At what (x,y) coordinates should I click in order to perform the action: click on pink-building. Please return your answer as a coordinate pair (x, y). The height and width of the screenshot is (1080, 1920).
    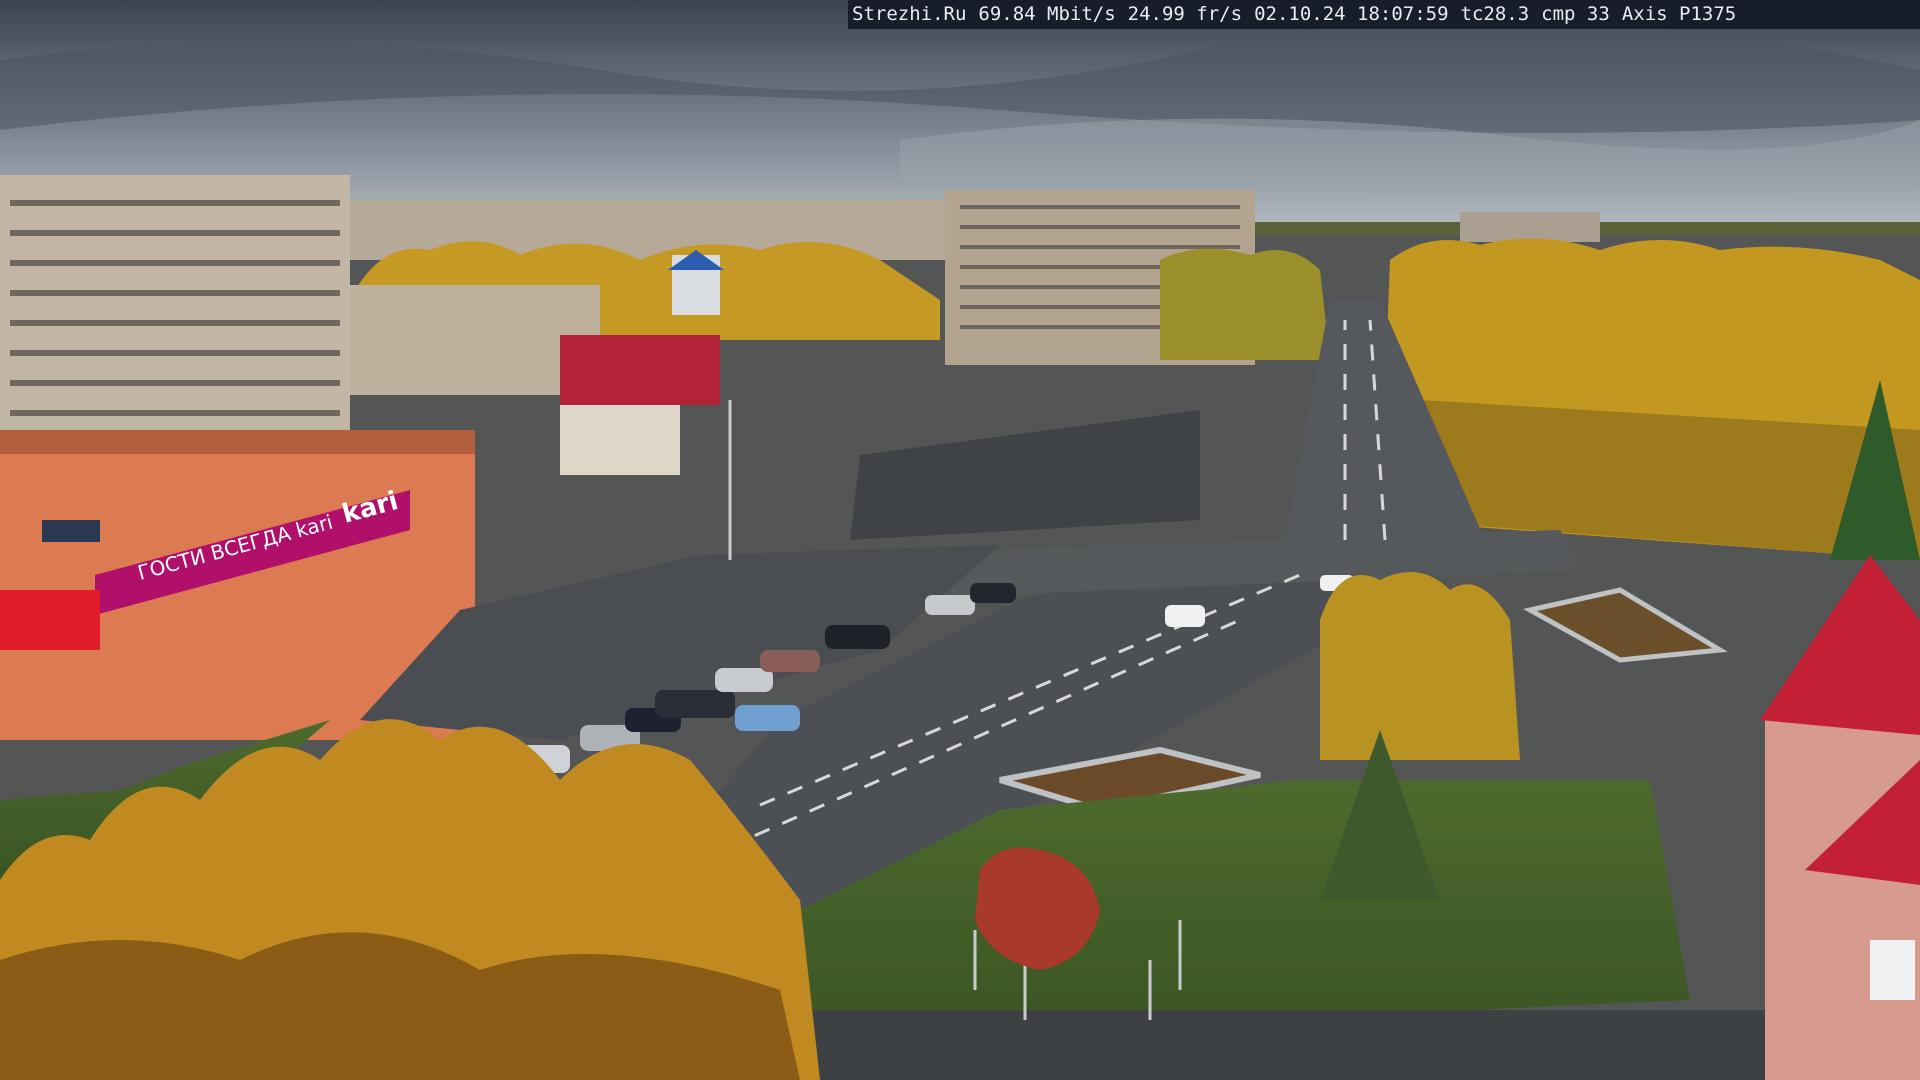
    Looking at the image, I should click on (1842, 900).